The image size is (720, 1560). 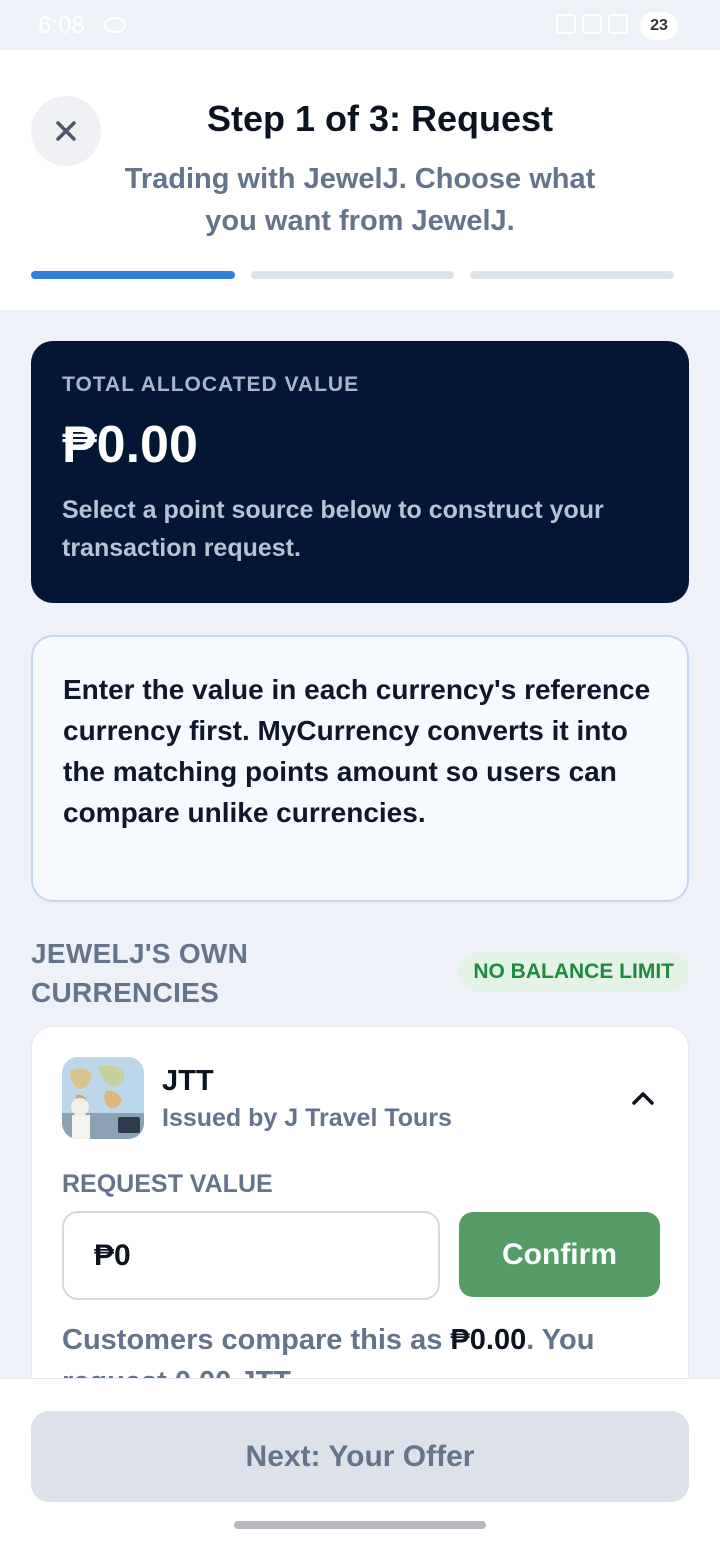 I want to click on status-icons, so click(x=592, y=24).